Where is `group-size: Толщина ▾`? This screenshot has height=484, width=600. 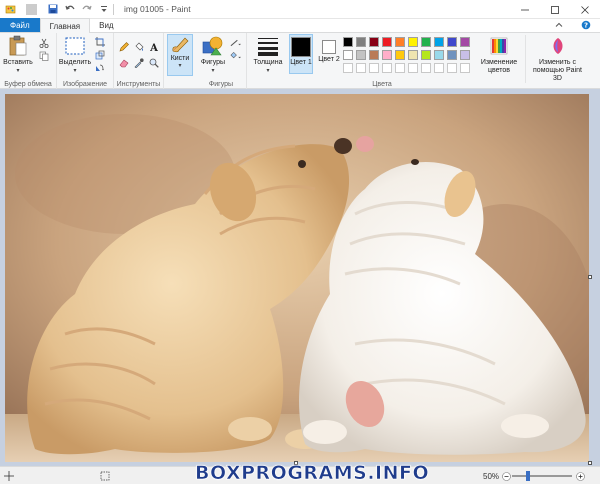
group-size: Толщина ▾ is located at coordinates (267, 61).